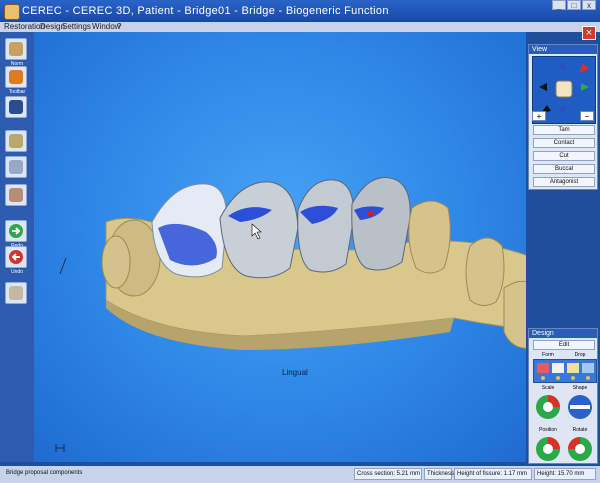 This screenshot has height=483, width=600. Describe the element at coordinates (371, 213) in the screenshot. I see `crown-4-marker` at that location.